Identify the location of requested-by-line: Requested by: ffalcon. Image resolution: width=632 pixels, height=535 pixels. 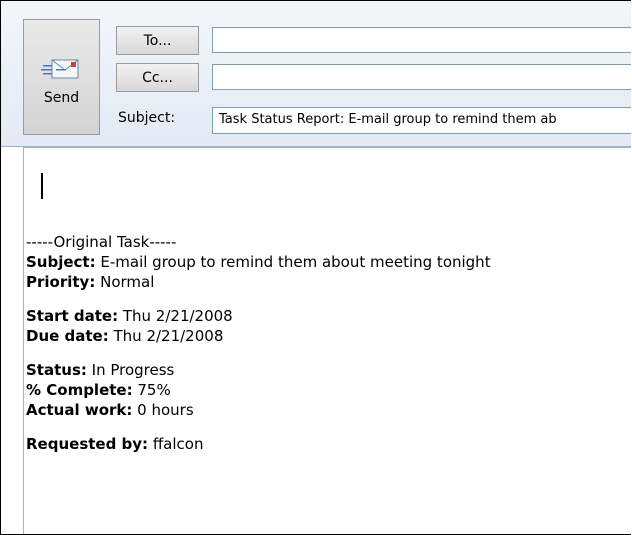
(258, 444).